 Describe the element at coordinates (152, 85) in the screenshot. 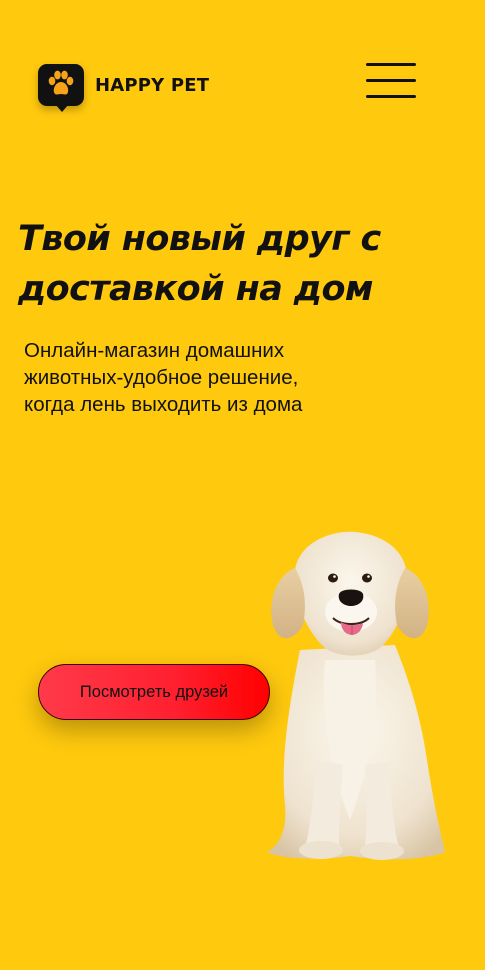

I see `brand-name: HAPPY PET` at that location.